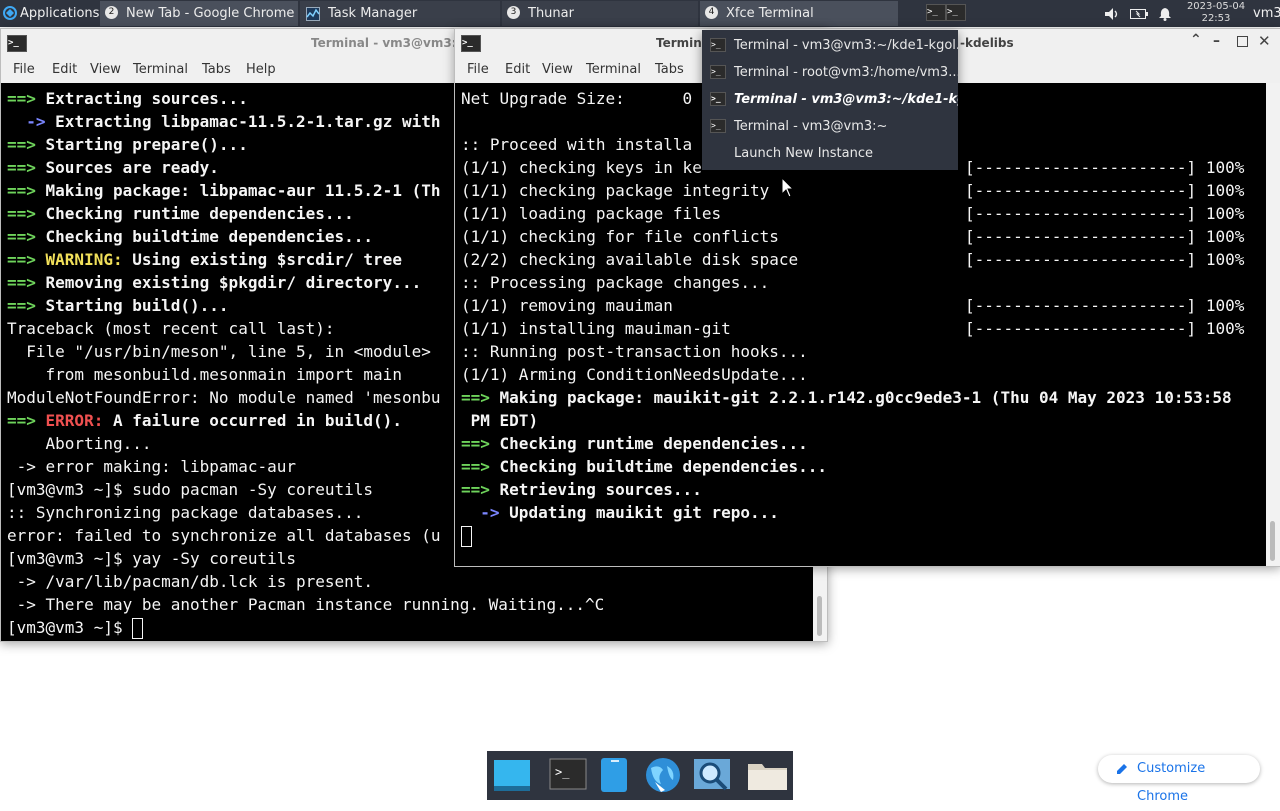  I want to click on taskbar-item-thunar: 3 Thunar, so click(600, 13).